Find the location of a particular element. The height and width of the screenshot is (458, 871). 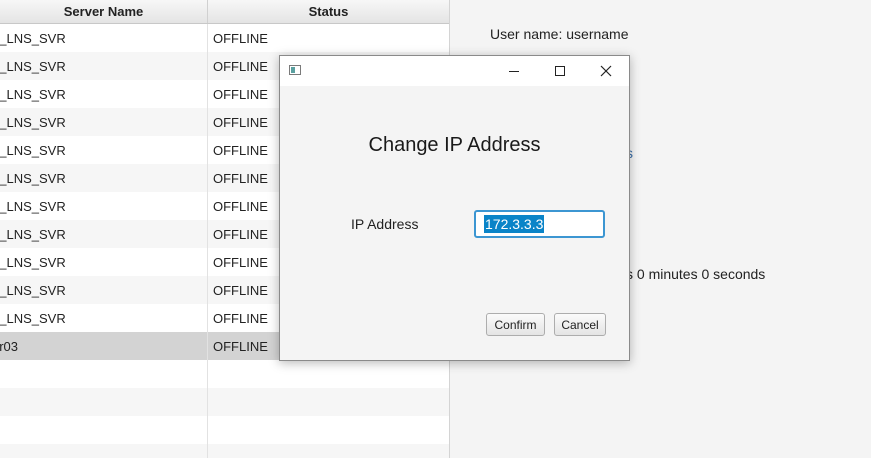

column-header-server-name: Server Name is located at coordinates (104, 11).